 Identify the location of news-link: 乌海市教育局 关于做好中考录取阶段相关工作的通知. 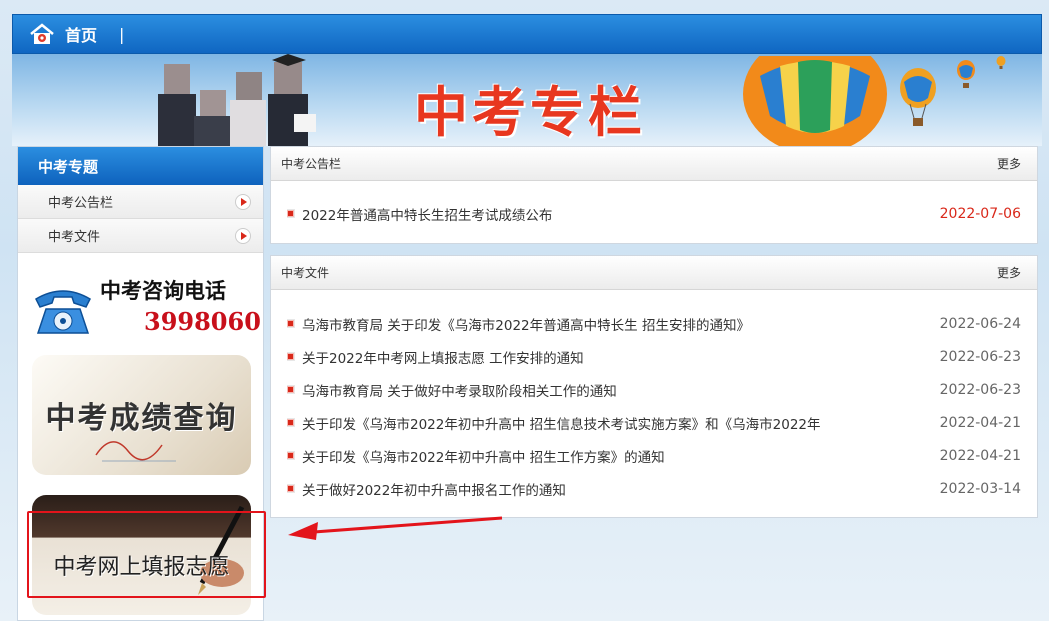
(452, 390).